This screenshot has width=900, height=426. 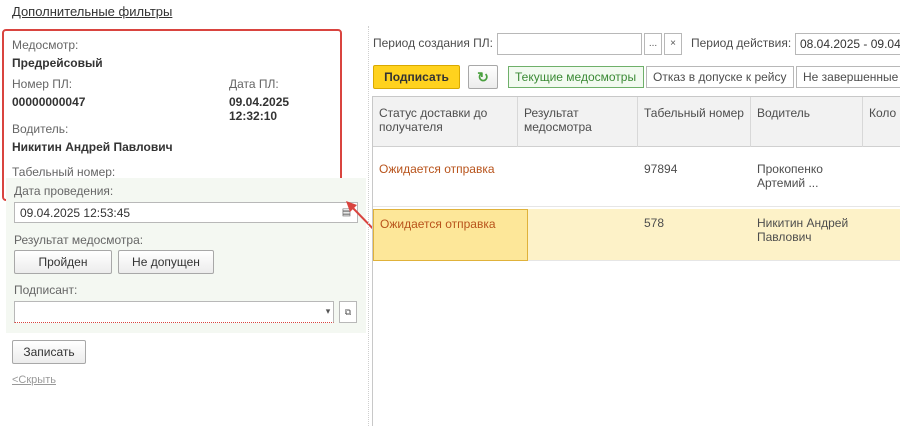 I want to click on period-clear-button: ×, so click(x=673, y=44).